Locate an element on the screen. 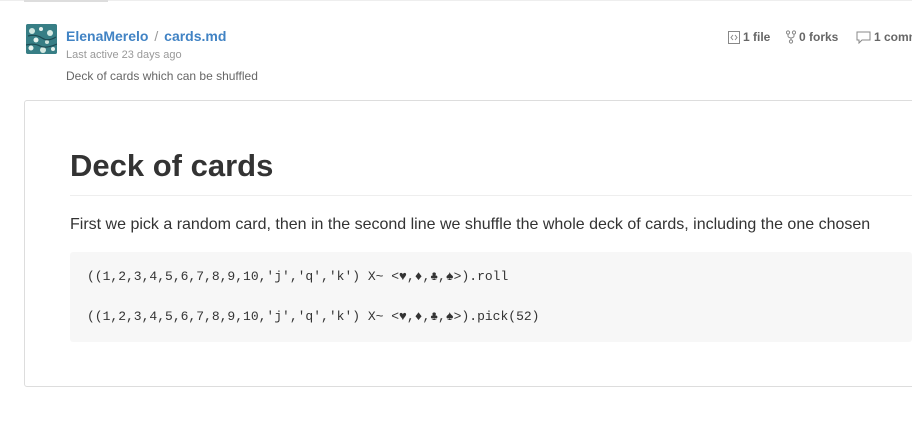  avatar-image is located at coordinates (41, 39).